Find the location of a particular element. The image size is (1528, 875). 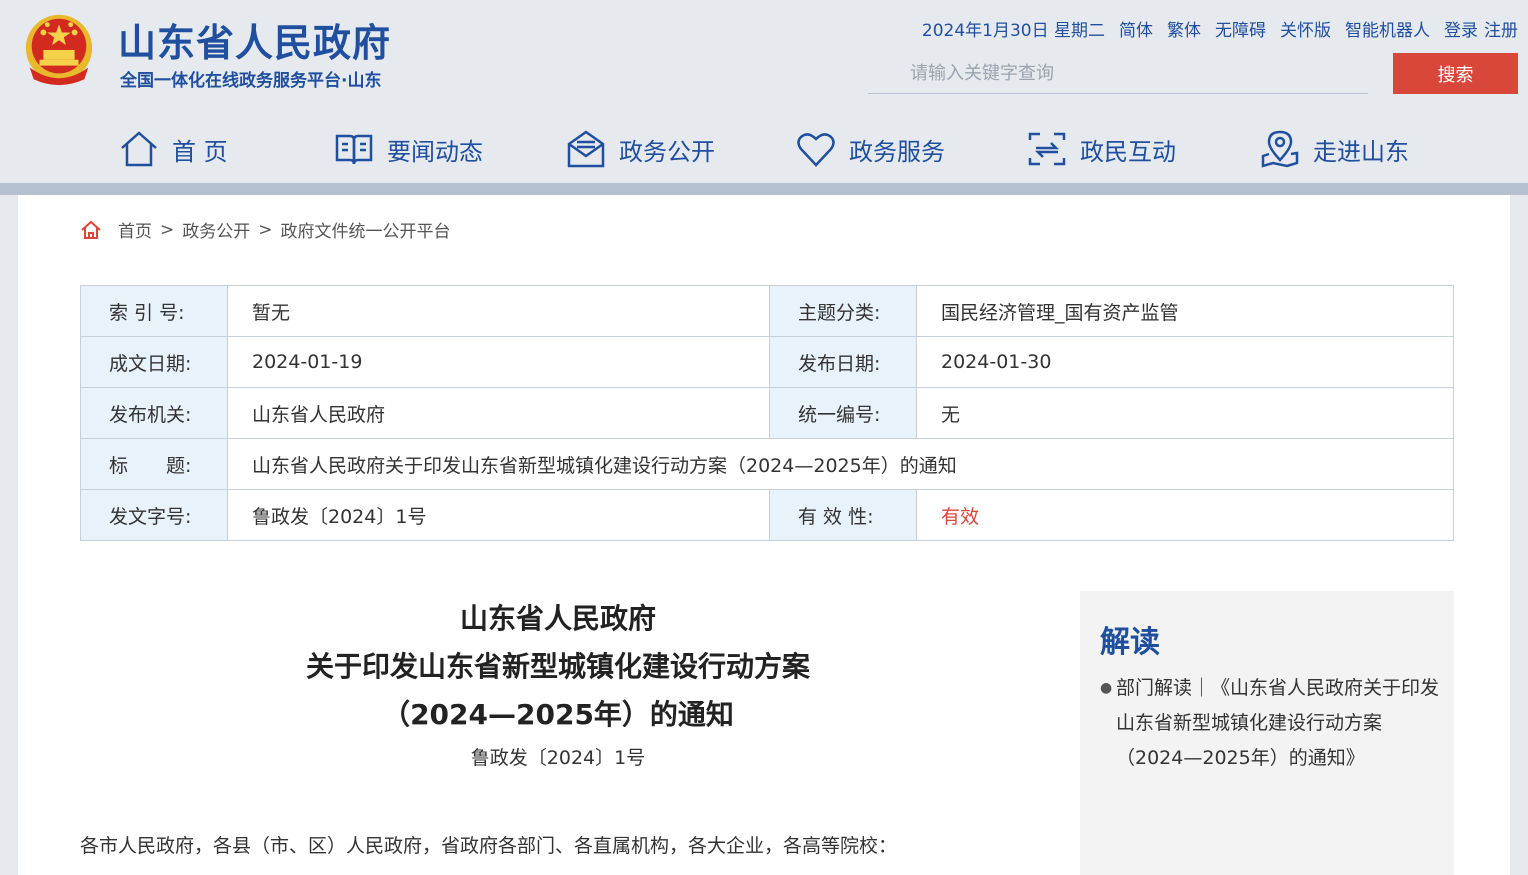

title-label: 标 题: is located at coordinates (154, 464).